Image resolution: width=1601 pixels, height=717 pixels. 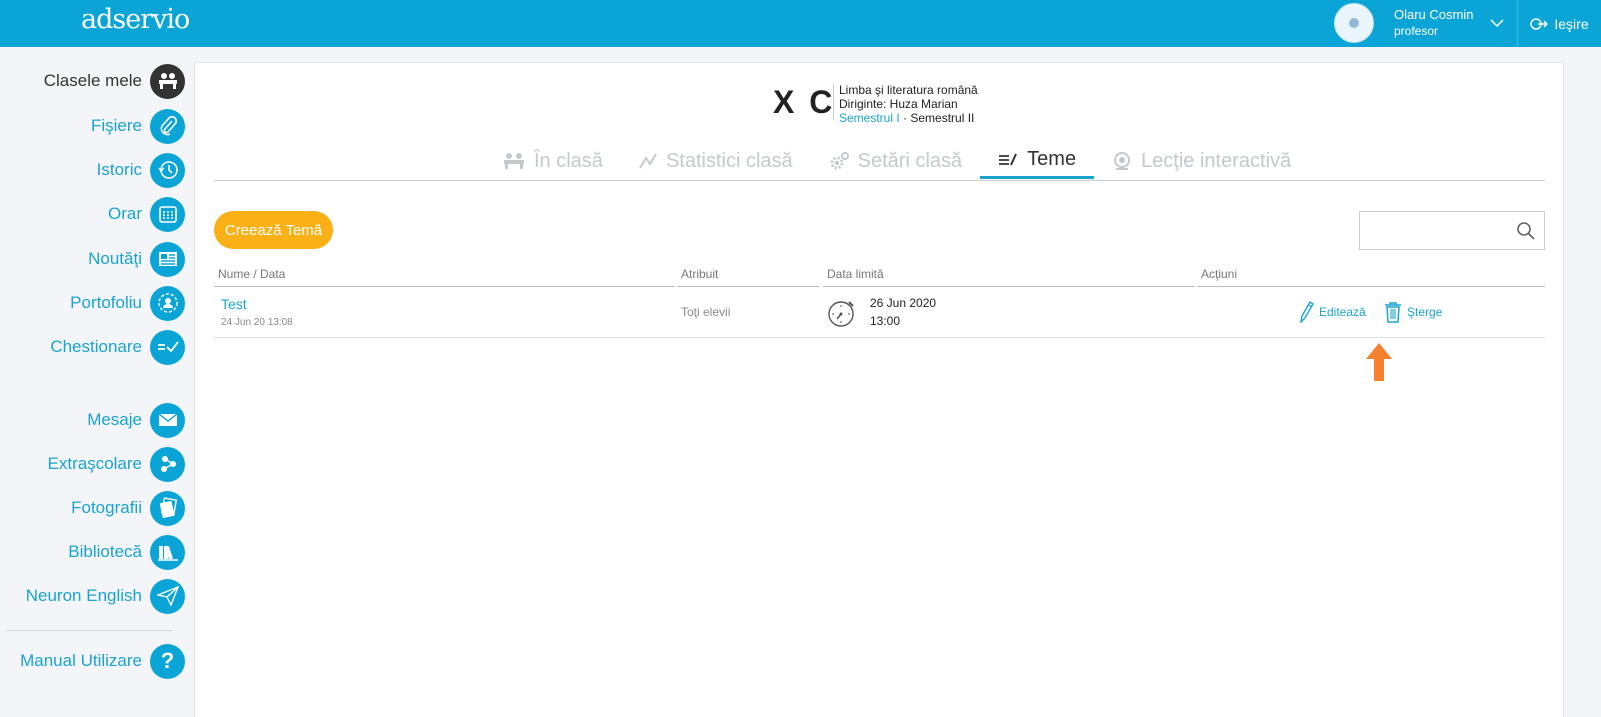 What do you see at coordinates (257, 322) in the screenshot?
I see `homework-created-date: 24 Jun 20 13:08` at bounding box center [257, 322].